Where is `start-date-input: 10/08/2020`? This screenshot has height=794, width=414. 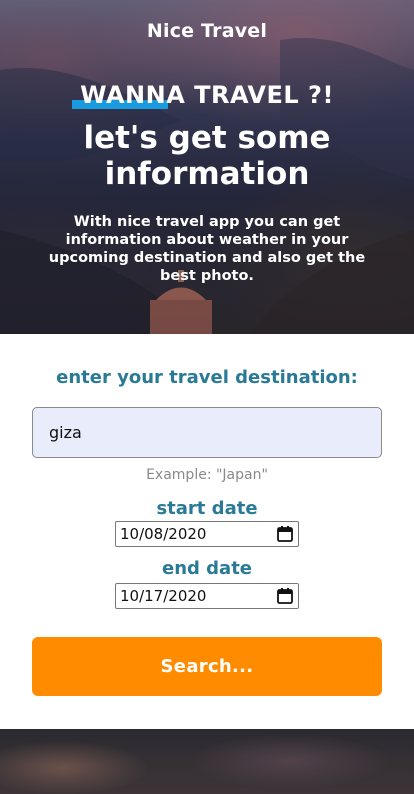 start-date-input: 10/08/2020 is located at coordinates (207, 534).